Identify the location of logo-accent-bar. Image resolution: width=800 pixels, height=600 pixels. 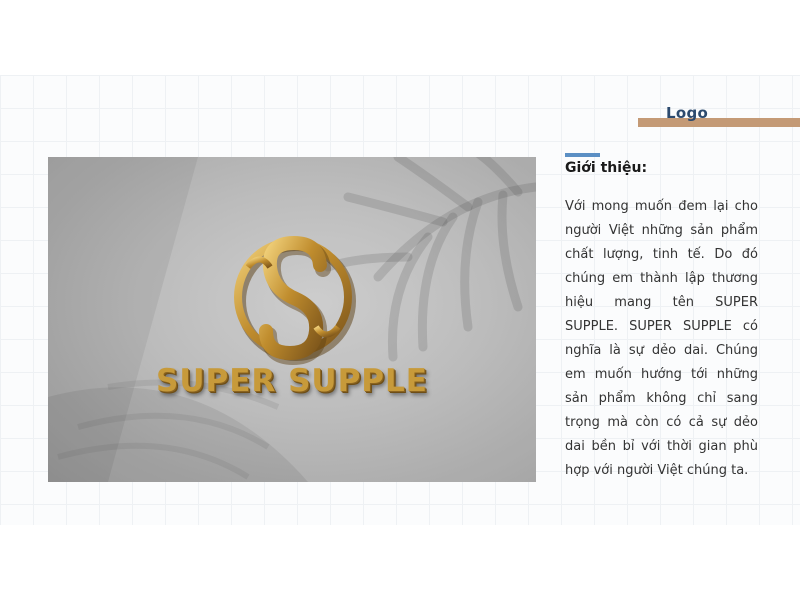
(719, 122).